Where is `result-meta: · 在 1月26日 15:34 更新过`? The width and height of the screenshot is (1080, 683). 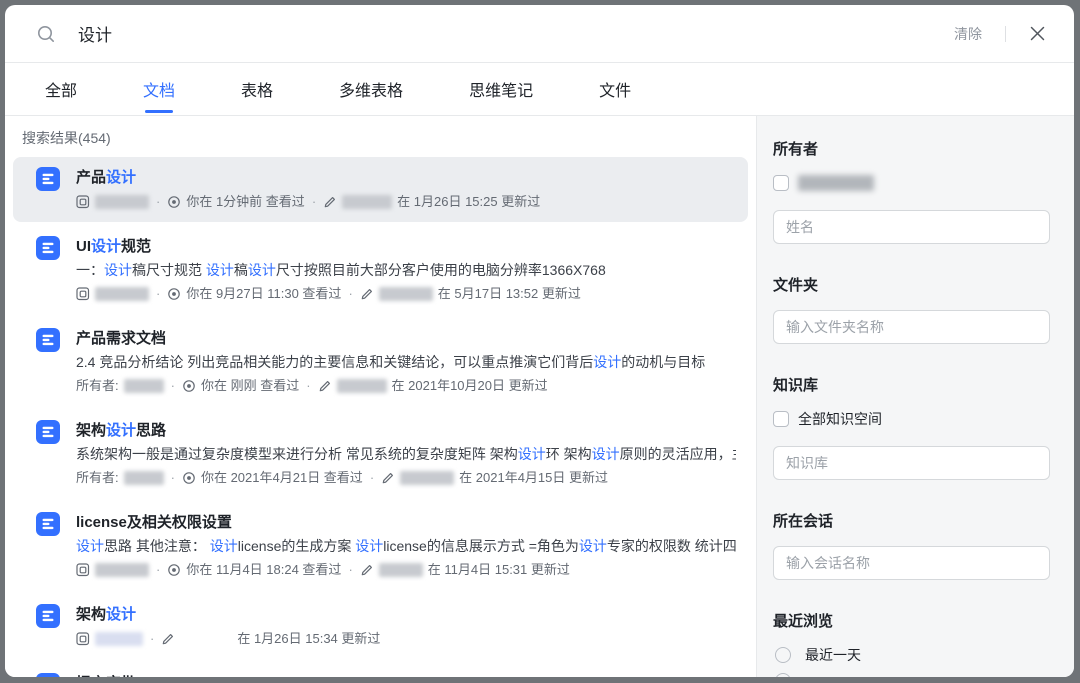 result-meta: · 在 1月26日 15:34 更新过 is located at coordinates (406, 638).